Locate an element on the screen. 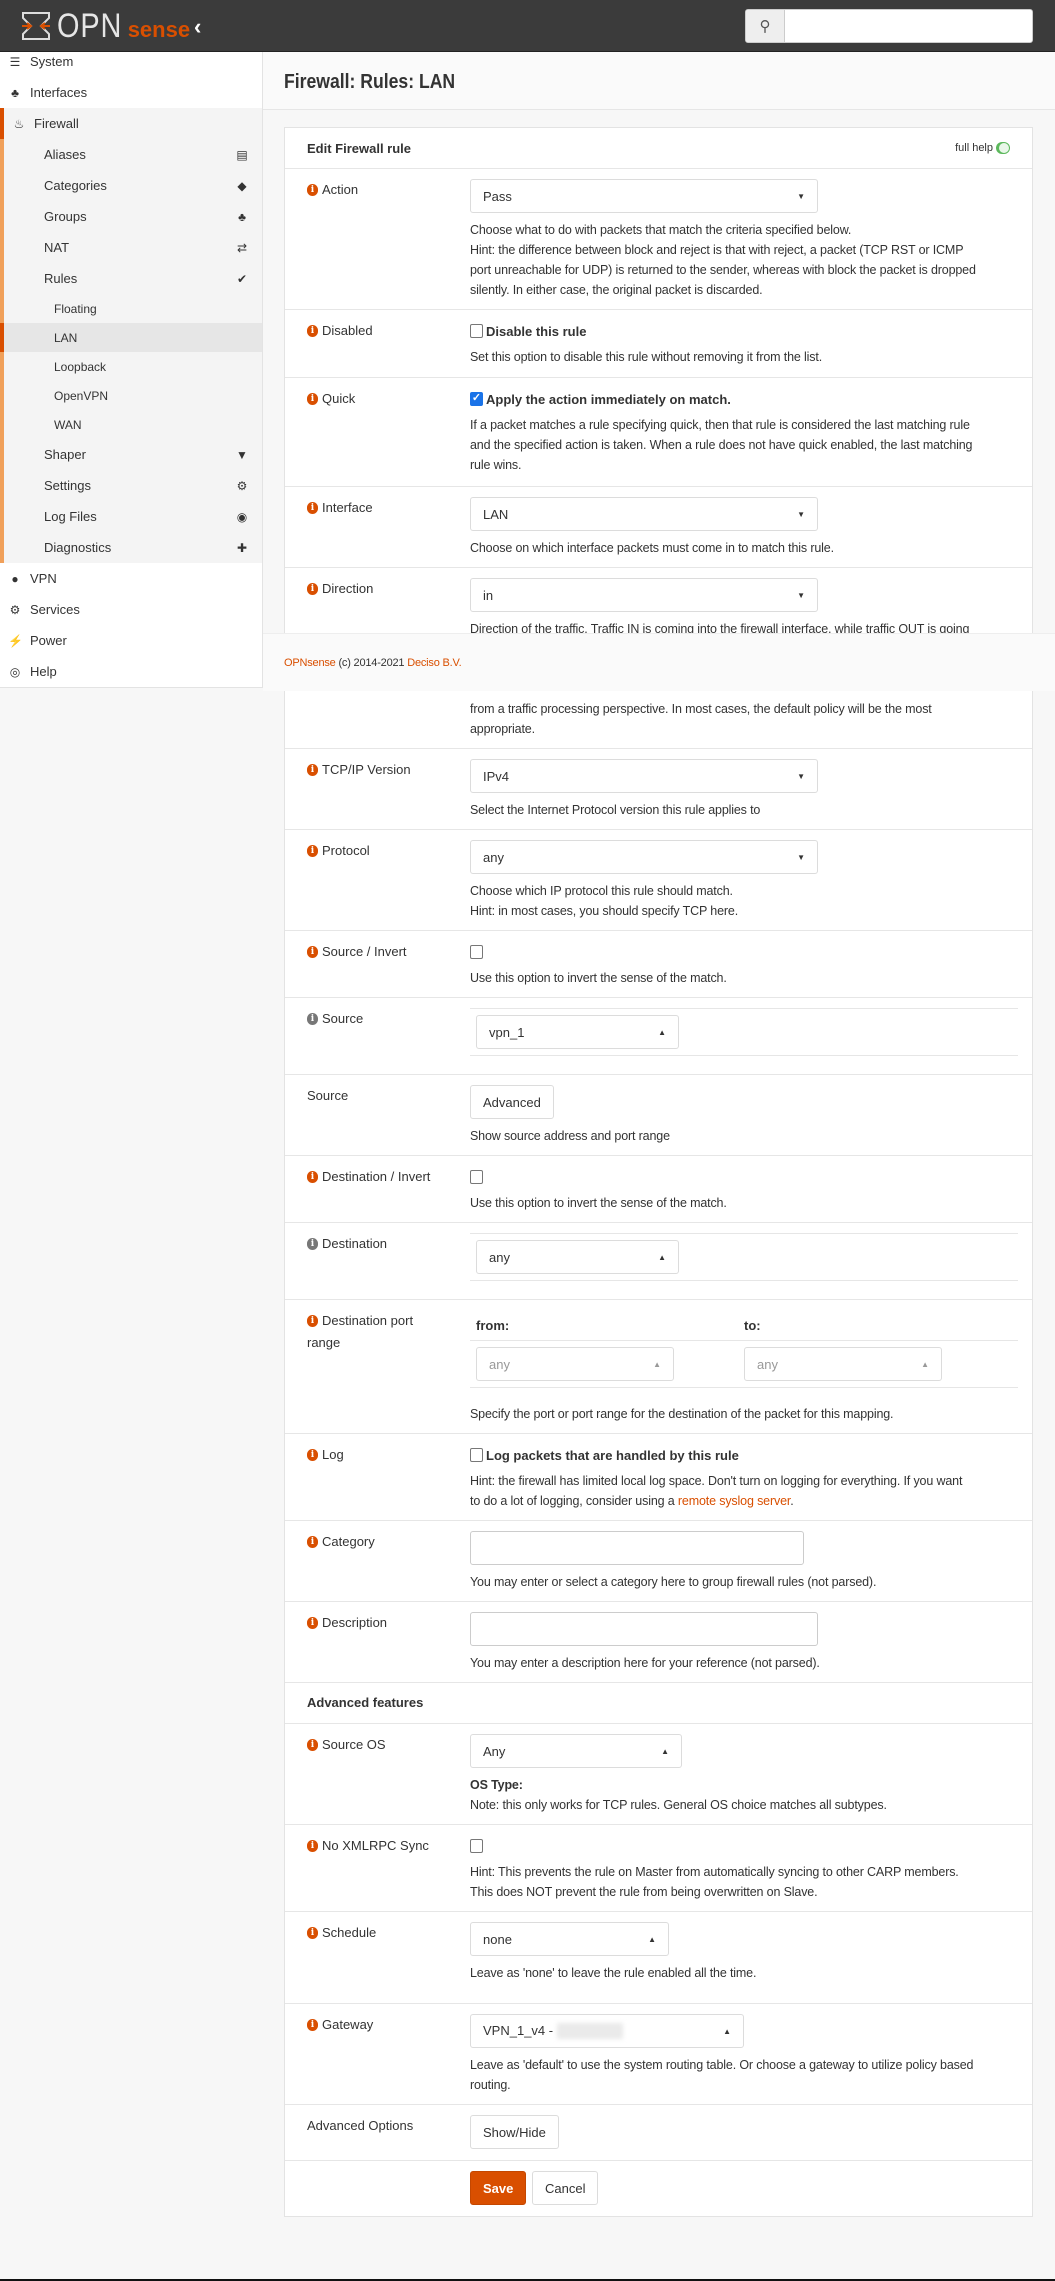 The width and height of the screenshot is (1055, 2281). sidebar-item-services: ⚙ Services is located at coordinates (131, 609).